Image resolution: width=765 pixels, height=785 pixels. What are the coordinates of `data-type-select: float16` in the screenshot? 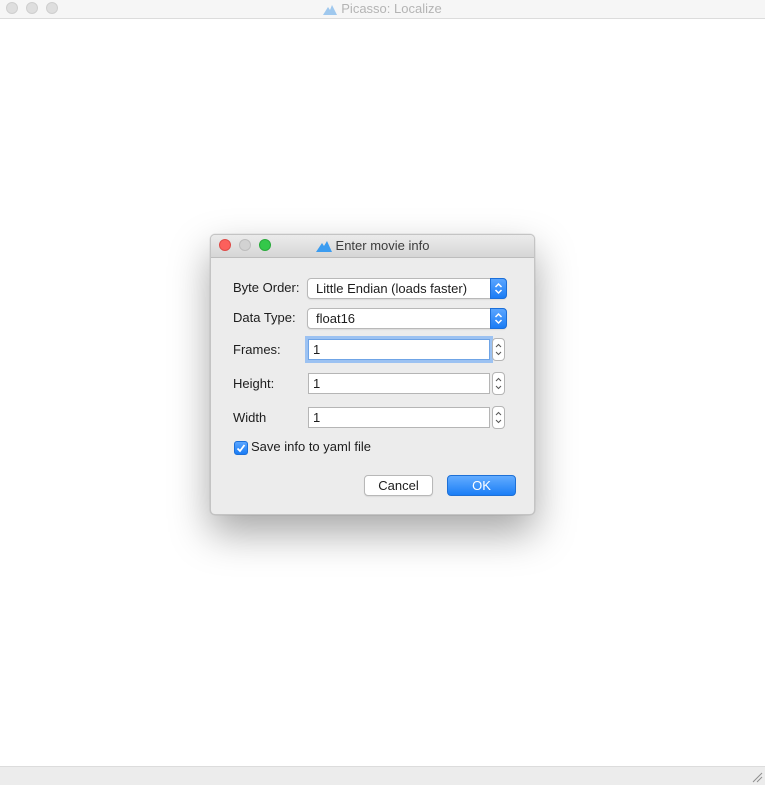 It's located at (407, 318).